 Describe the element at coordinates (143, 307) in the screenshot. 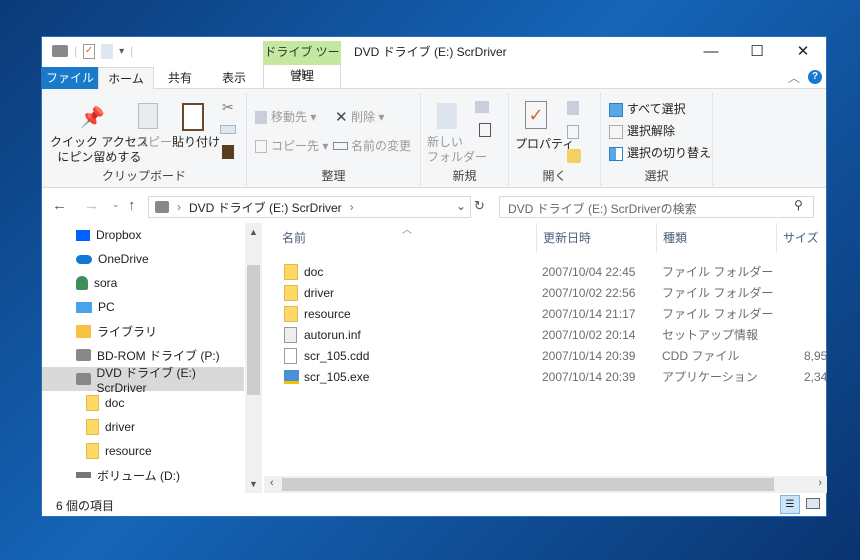

I see `nav-item: PC` at that location.